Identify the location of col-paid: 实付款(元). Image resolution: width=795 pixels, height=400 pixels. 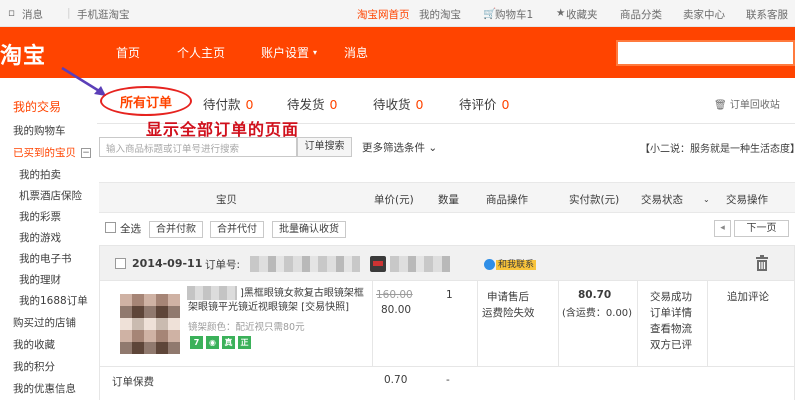
(594, 200).